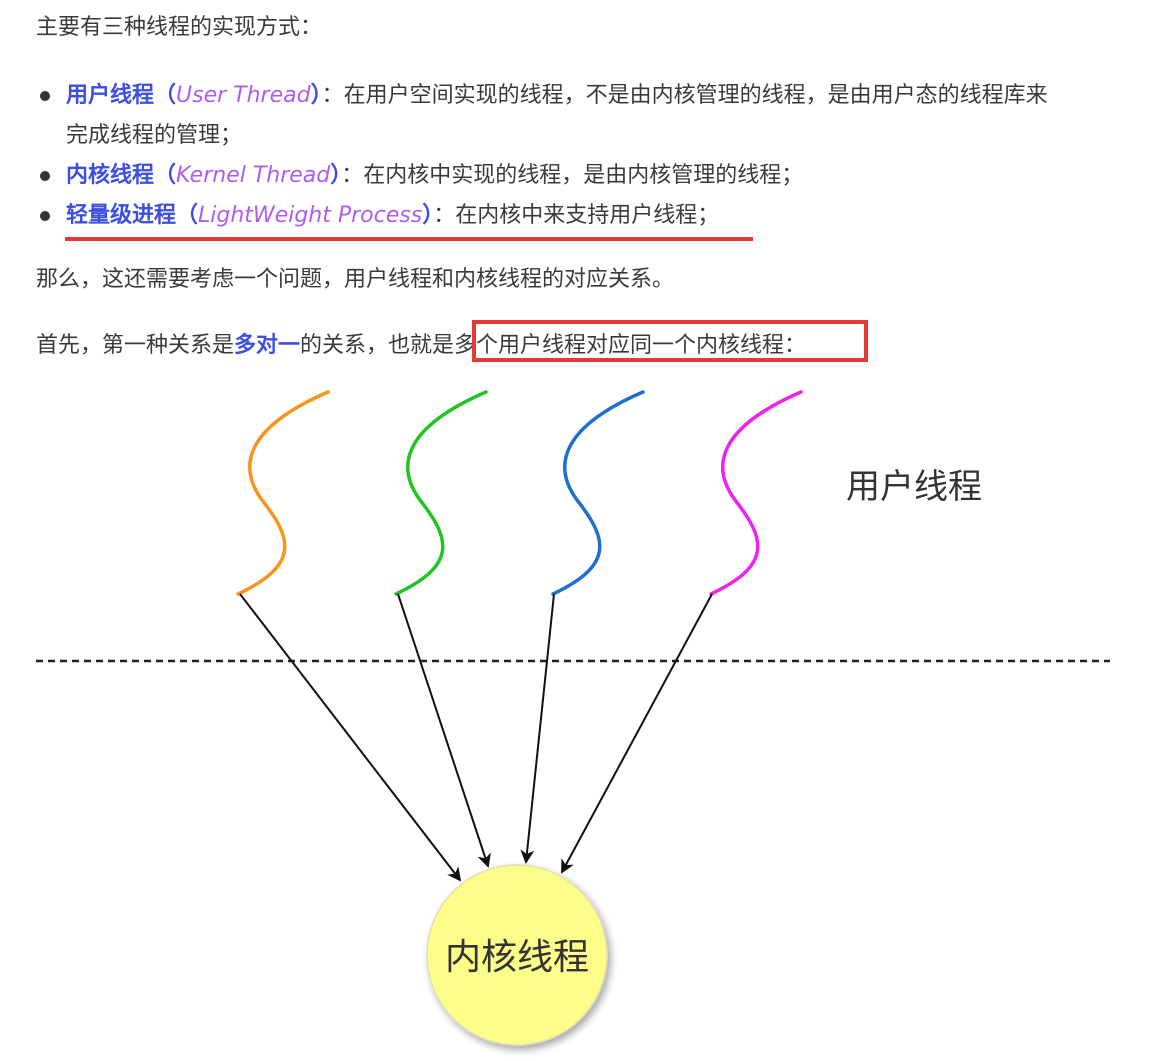 The height and width of the screenshot is (1061, 1165). I want to click on term-kernel-thread: 内核线程（Kernel Thread）, so click(204, 175).